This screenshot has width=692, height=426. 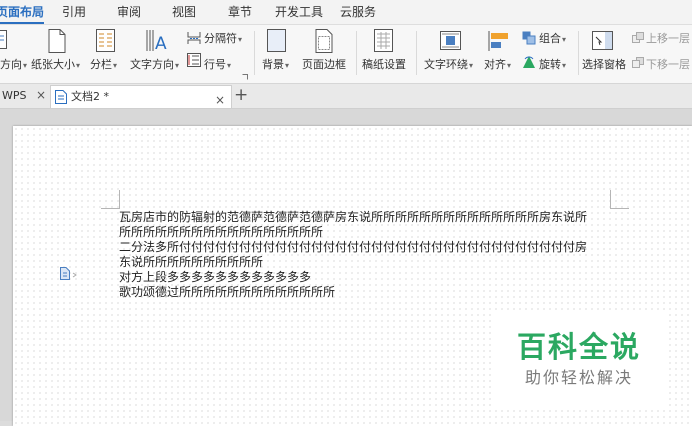 What do you see at coordinates (668, 65) in the screenshot?
I see `move-down-button: 下移一层` at bounding box center [668, 65].